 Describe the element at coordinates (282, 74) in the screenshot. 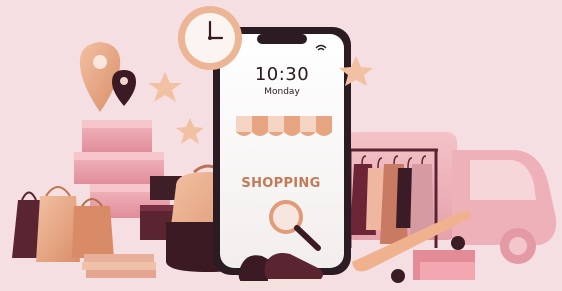

I see `phone-clock-time: 10:30` at that location.